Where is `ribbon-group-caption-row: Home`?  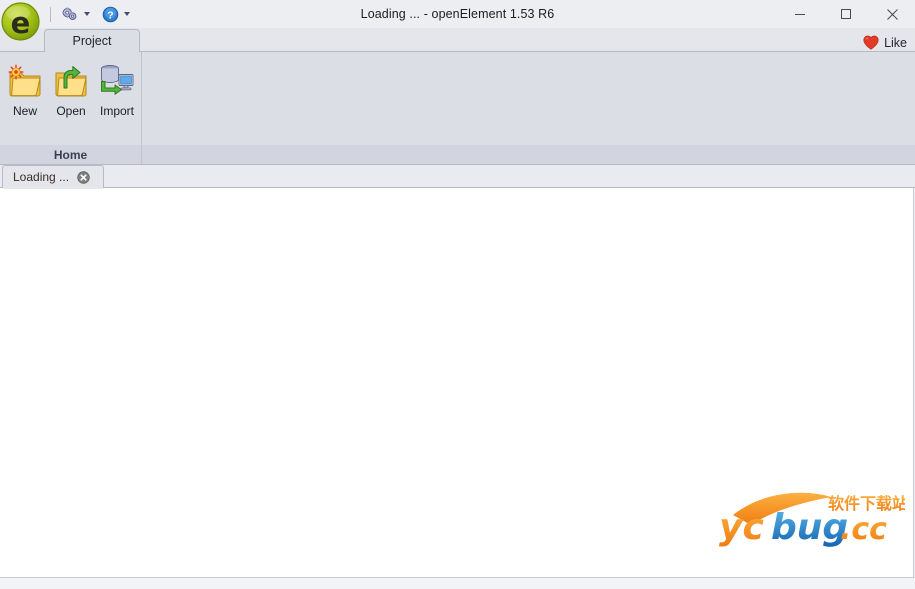 ribbon-group-caption-row: Home is located at coordinates (457, 155).